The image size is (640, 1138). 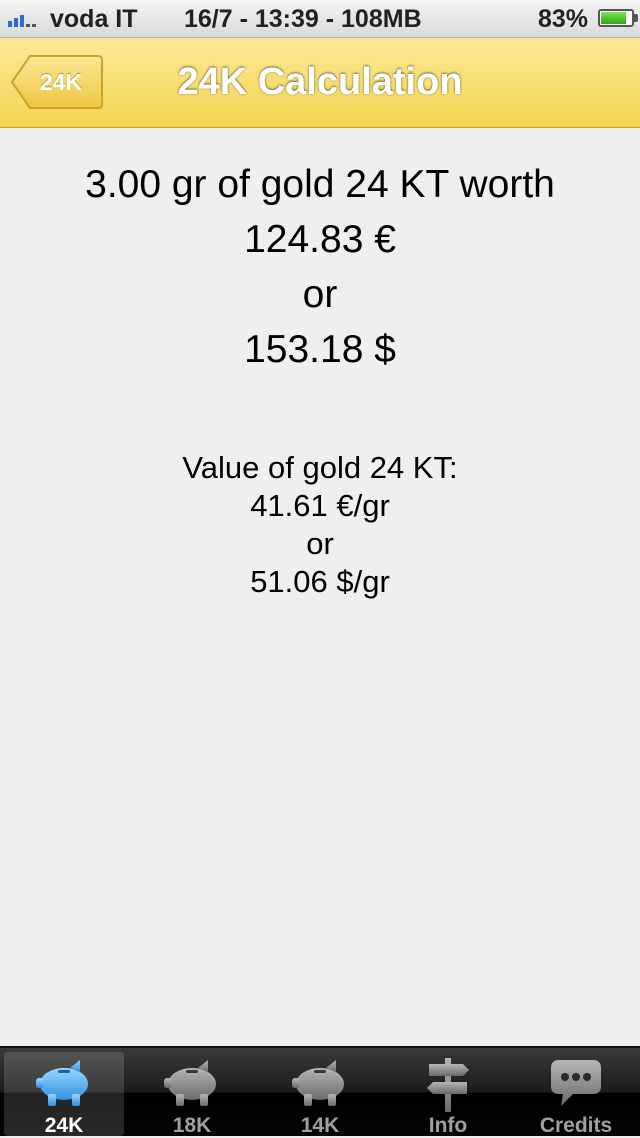 I want to click on tab-24k: 24K, so click(x=64, y=1094).